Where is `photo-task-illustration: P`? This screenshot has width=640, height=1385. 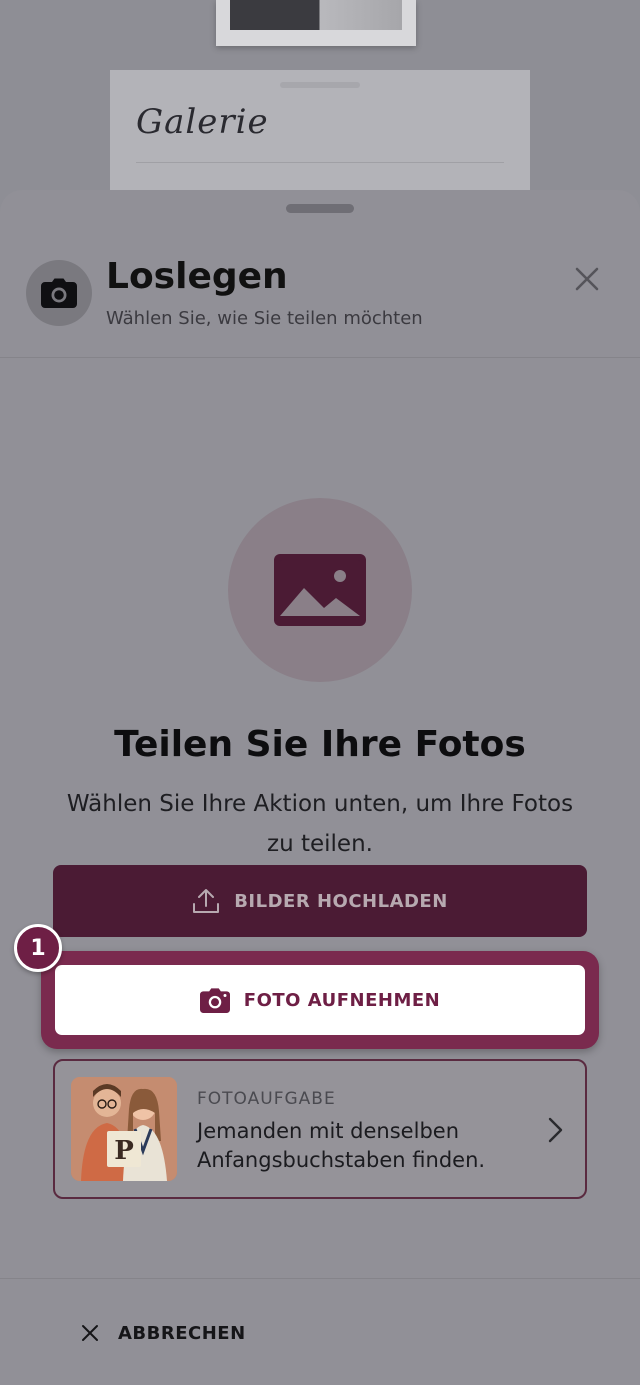
photo-task-illustration: P is located at coordinates (124, 1129).